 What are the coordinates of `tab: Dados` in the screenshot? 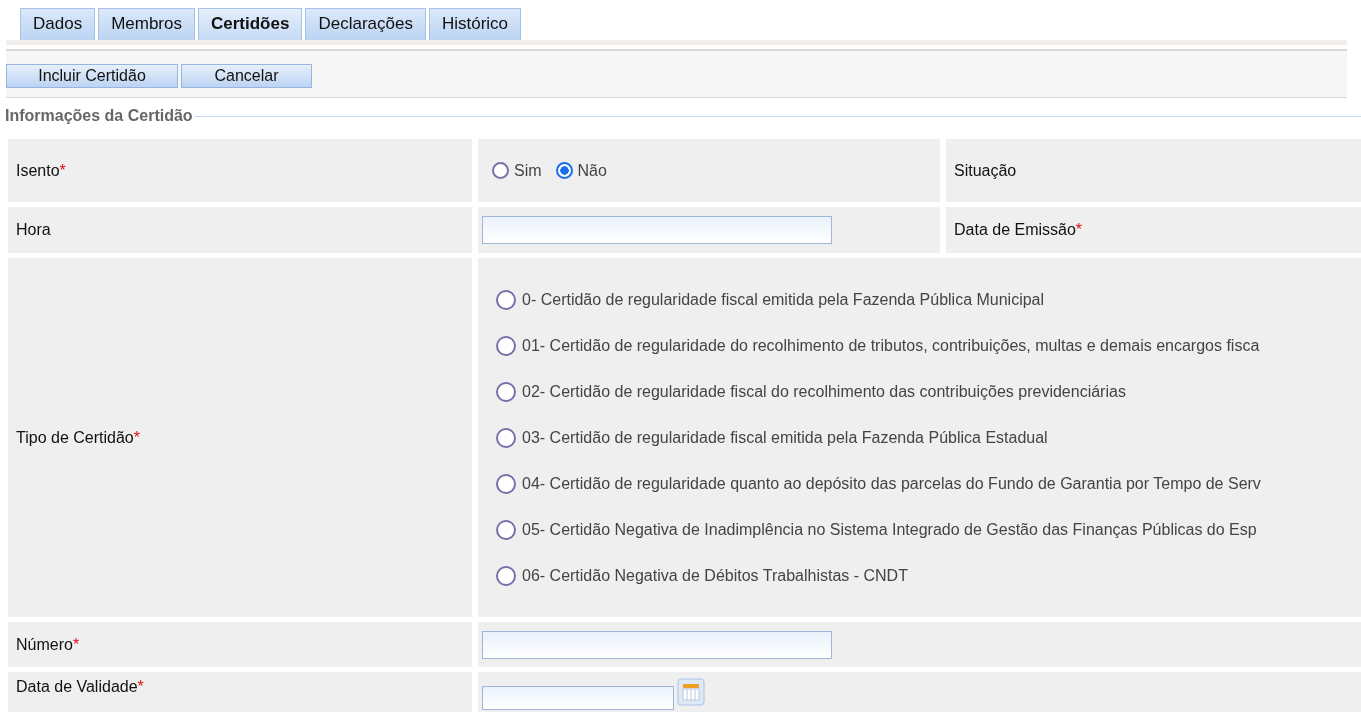 It's located at (58, 24).